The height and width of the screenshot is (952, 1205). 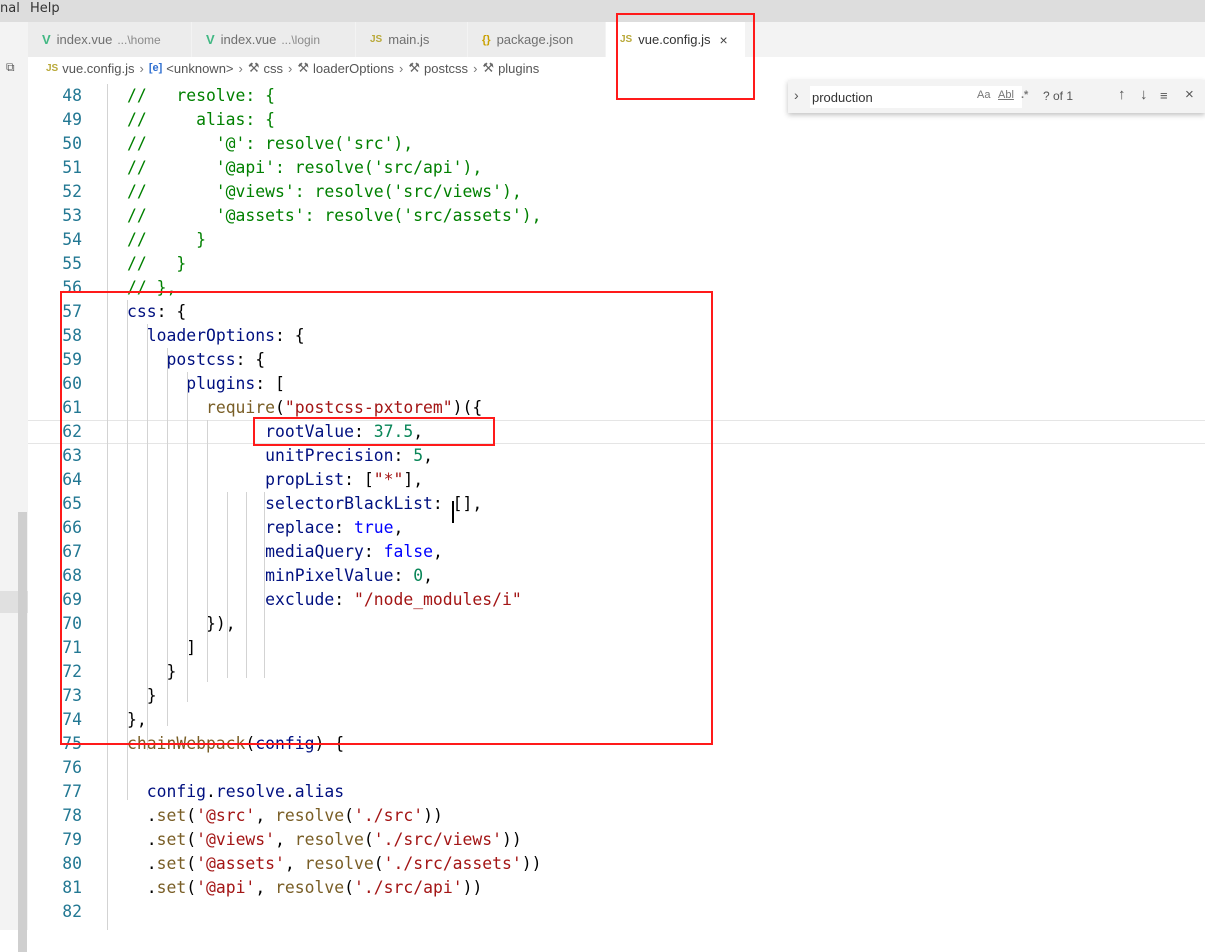 I want to click on code-line: 72 }, so click(x=616, y=672).